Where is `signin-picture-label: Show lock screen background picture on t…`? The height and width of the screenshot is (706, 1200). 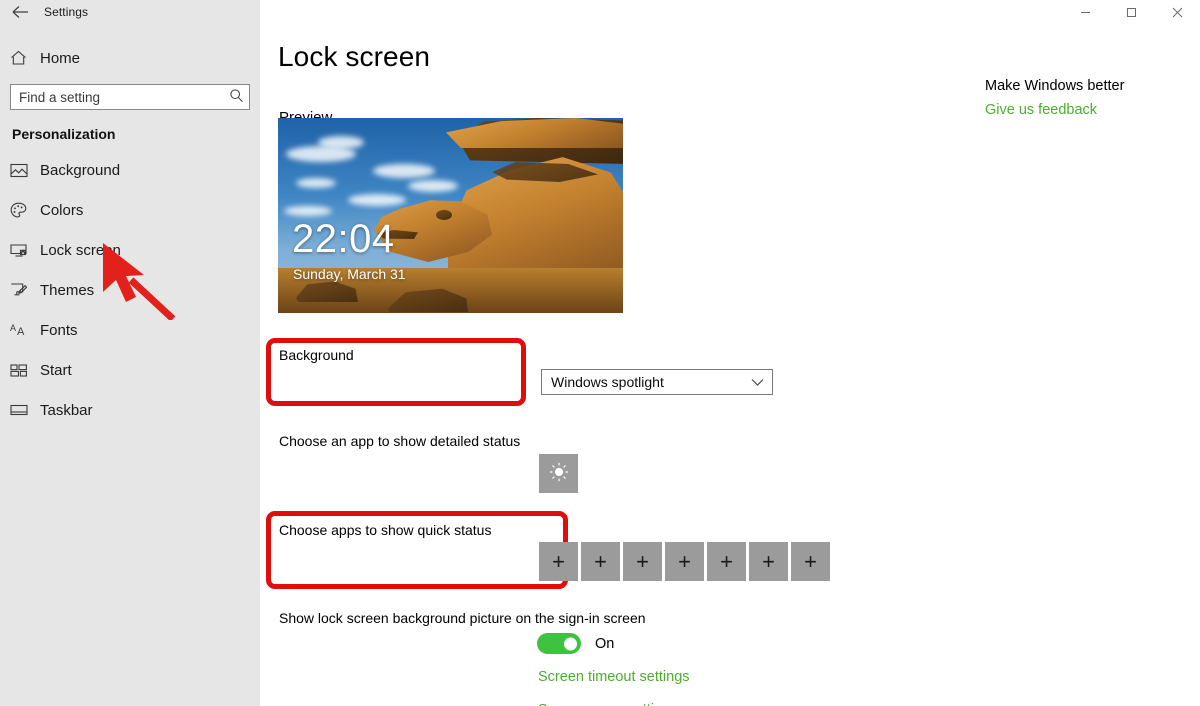 signin-picture-label: Show lock screen background picture on t… is located at coordinates (462, 618).